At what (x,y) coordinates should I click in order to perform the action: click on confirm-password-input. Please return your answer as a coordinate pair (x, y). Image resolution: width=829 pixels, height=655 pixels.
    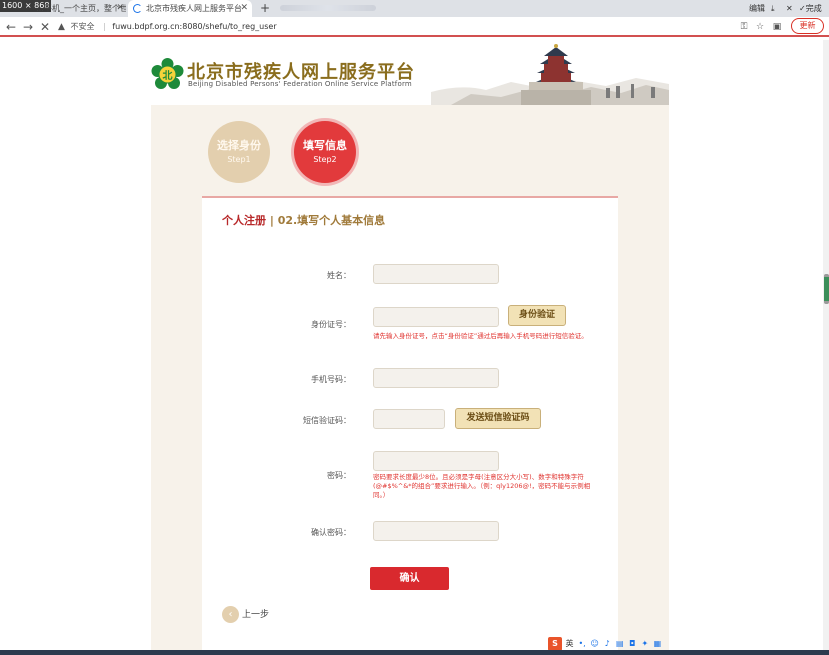
    Looking at the image, I should click on (436, 531).